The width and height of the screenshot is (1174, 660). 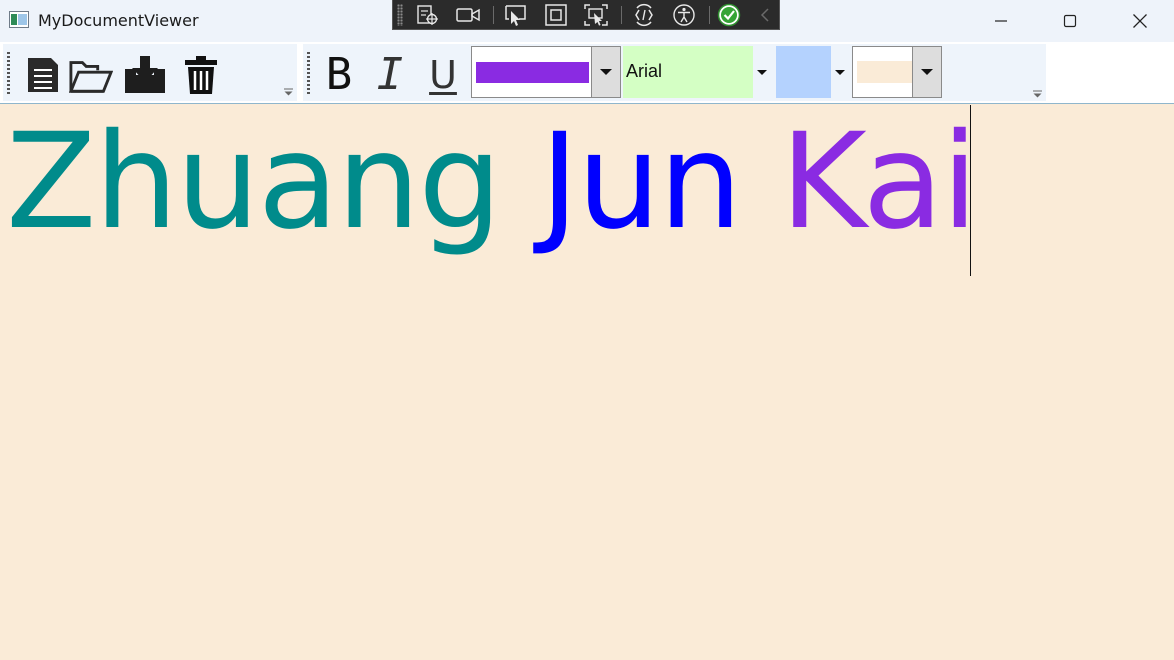 What do you see at coordinates (970, 190) in the screenshot?
I see `text-caret` at bounding box center [970, 190].